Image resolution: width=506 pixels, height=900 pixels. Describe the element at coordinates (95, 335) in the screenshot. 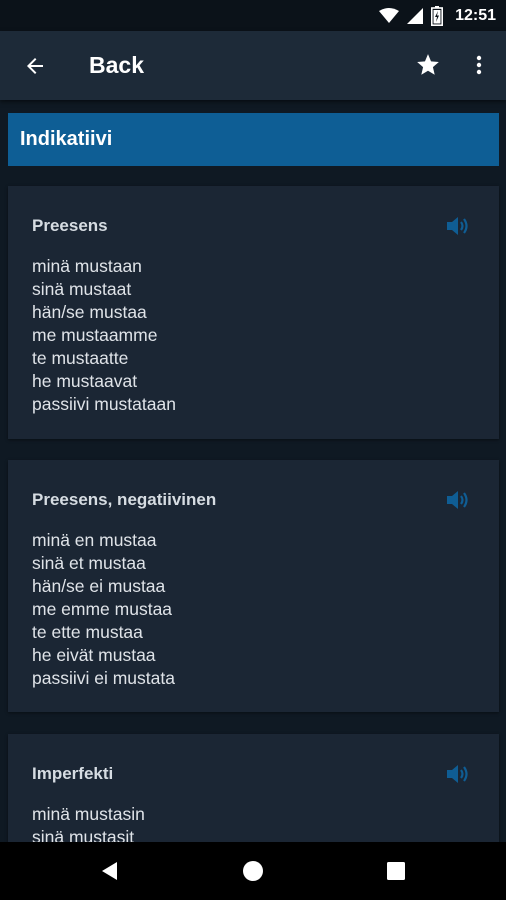

I see `conjugation-form: me mustaamme` at that location.